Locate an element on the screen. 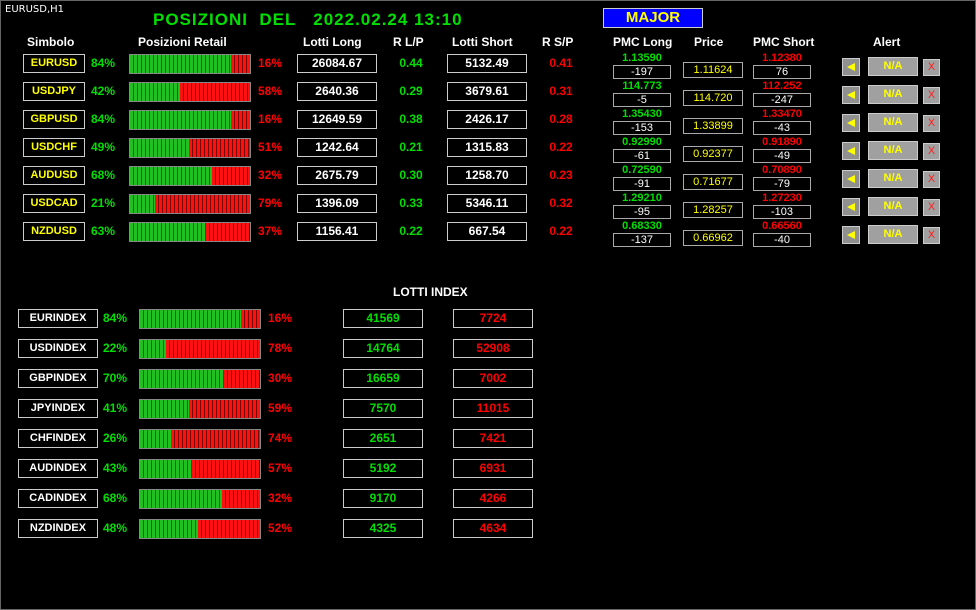 The height and width of the screenshot is (610, 976). index-short-percent: 16% is located at coordinates (280, 318).